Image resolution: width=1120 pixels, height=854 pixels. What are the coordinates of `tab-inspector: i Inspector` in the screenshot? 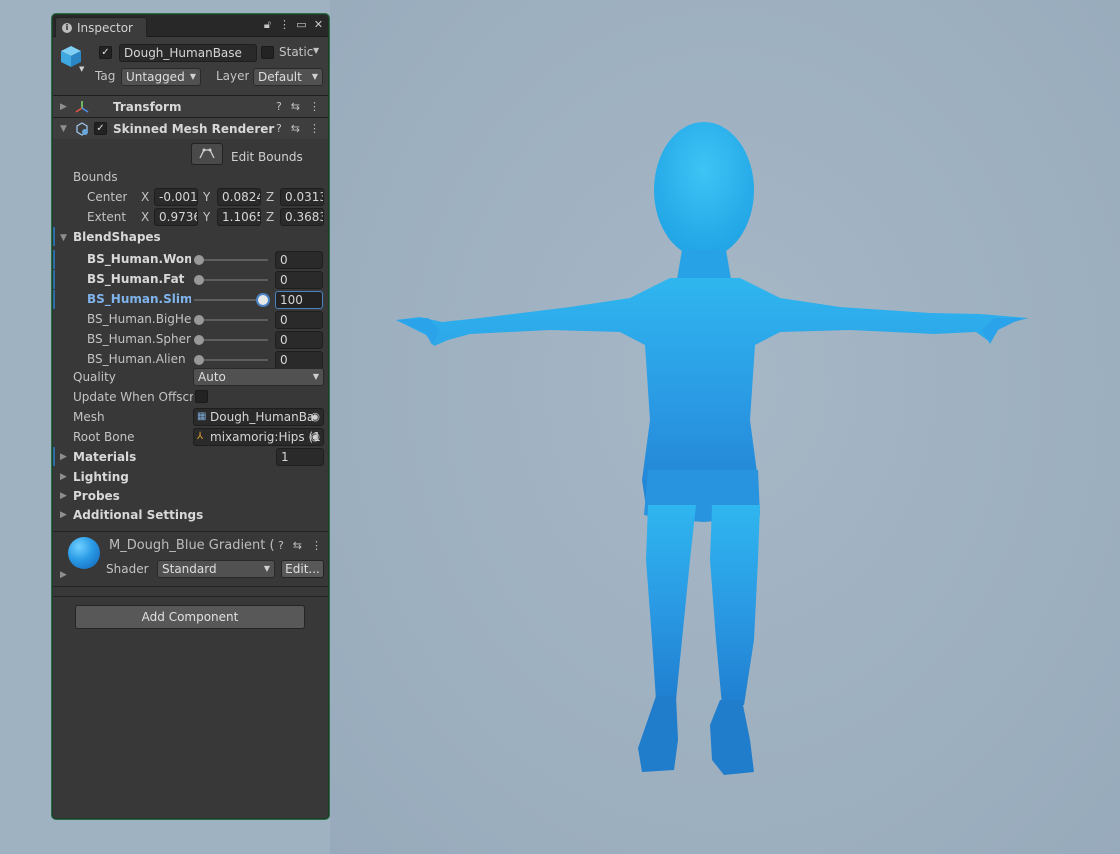 It's located at (101, 27).